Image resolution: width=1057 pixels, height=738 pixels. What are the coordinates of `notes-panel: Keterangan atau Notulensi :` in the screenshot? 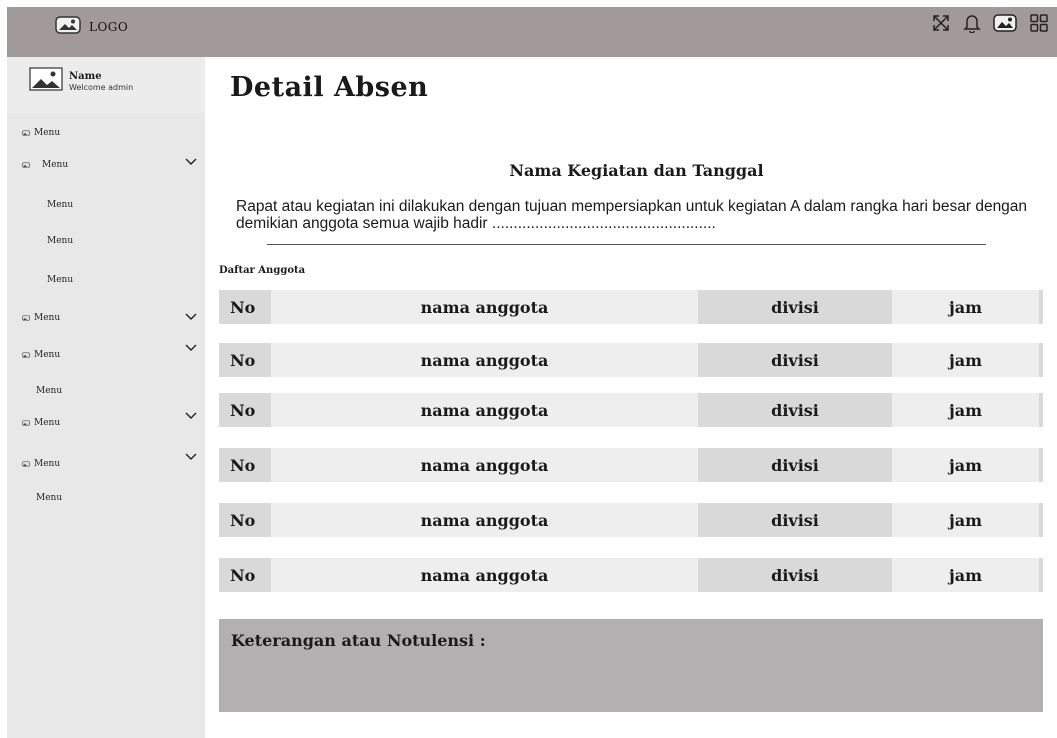 It's located at (631, 665).